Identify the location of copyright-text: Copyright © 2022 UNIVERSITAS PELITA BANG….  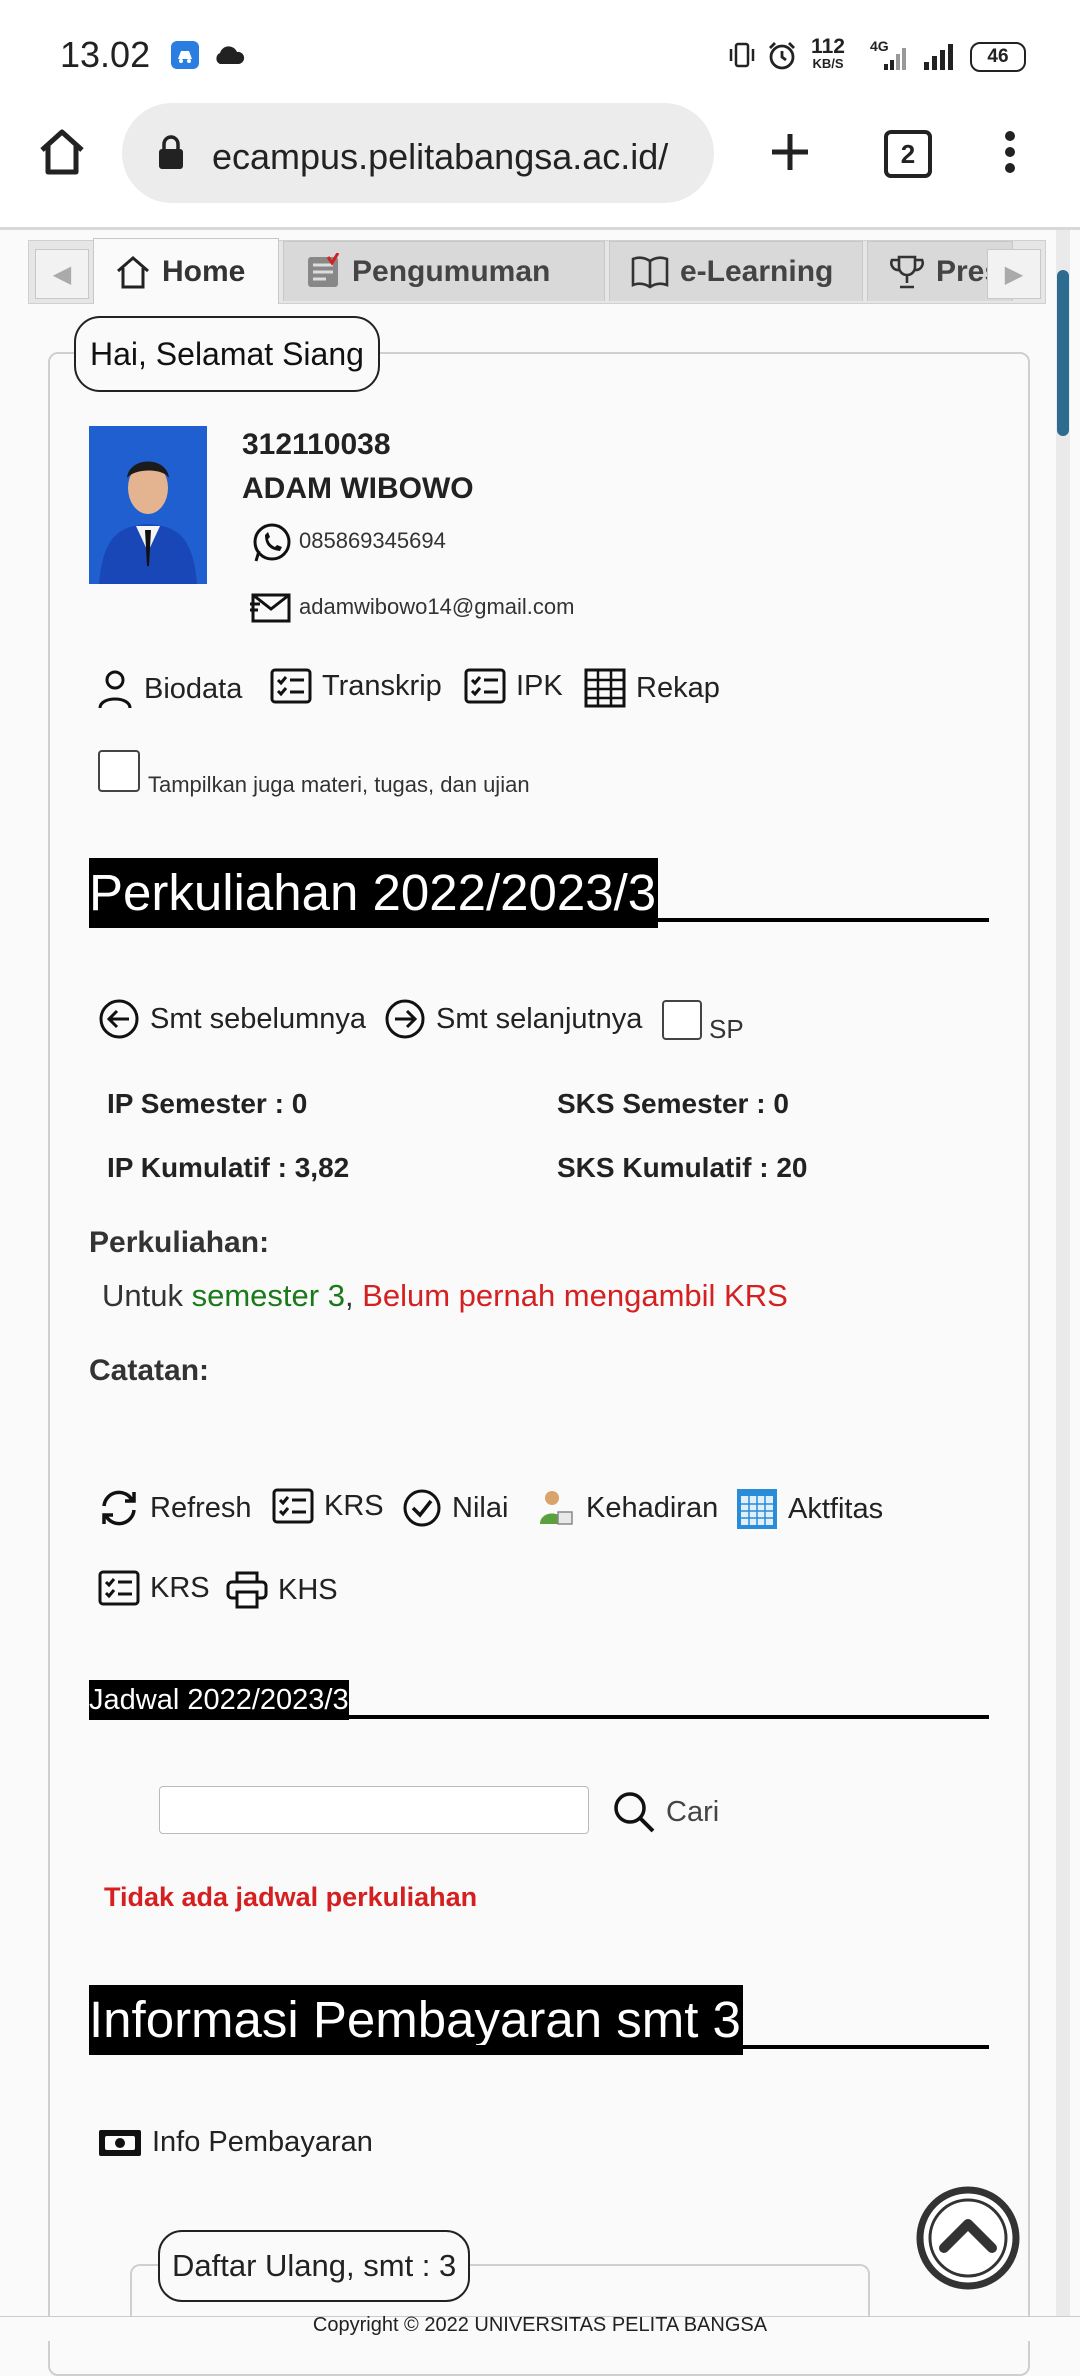
(540, 2325).